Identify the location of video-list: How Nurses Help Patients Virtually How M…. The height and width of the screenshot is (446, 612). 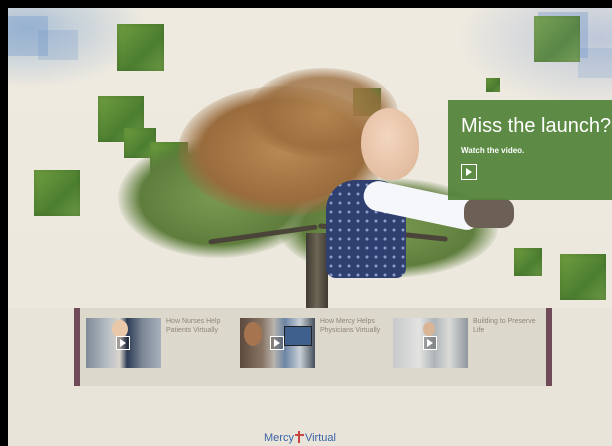
(313, 347).